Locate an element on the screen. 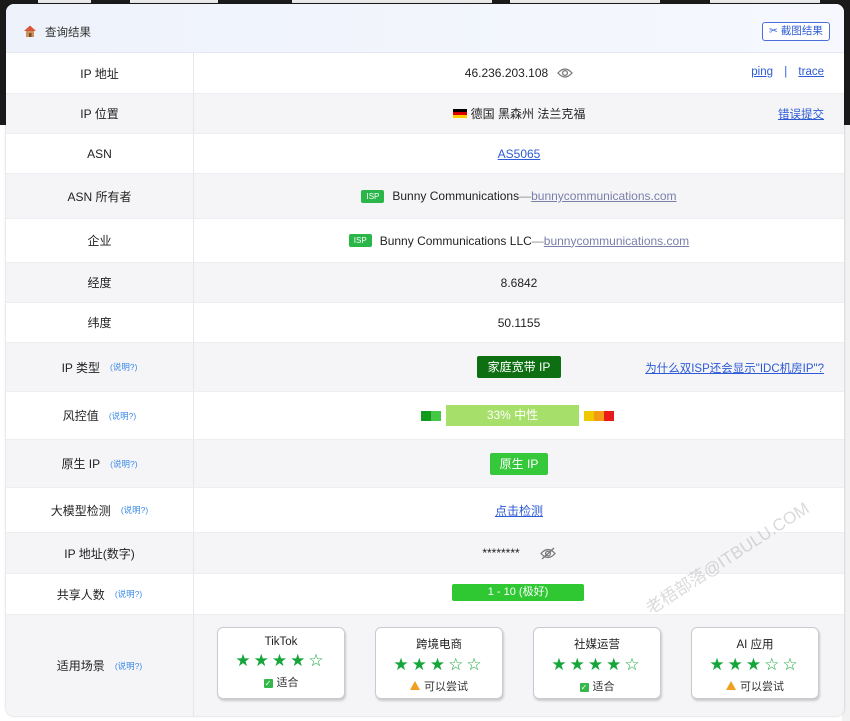  row-label: 大模型检测 is located at coordinates (80, 510).